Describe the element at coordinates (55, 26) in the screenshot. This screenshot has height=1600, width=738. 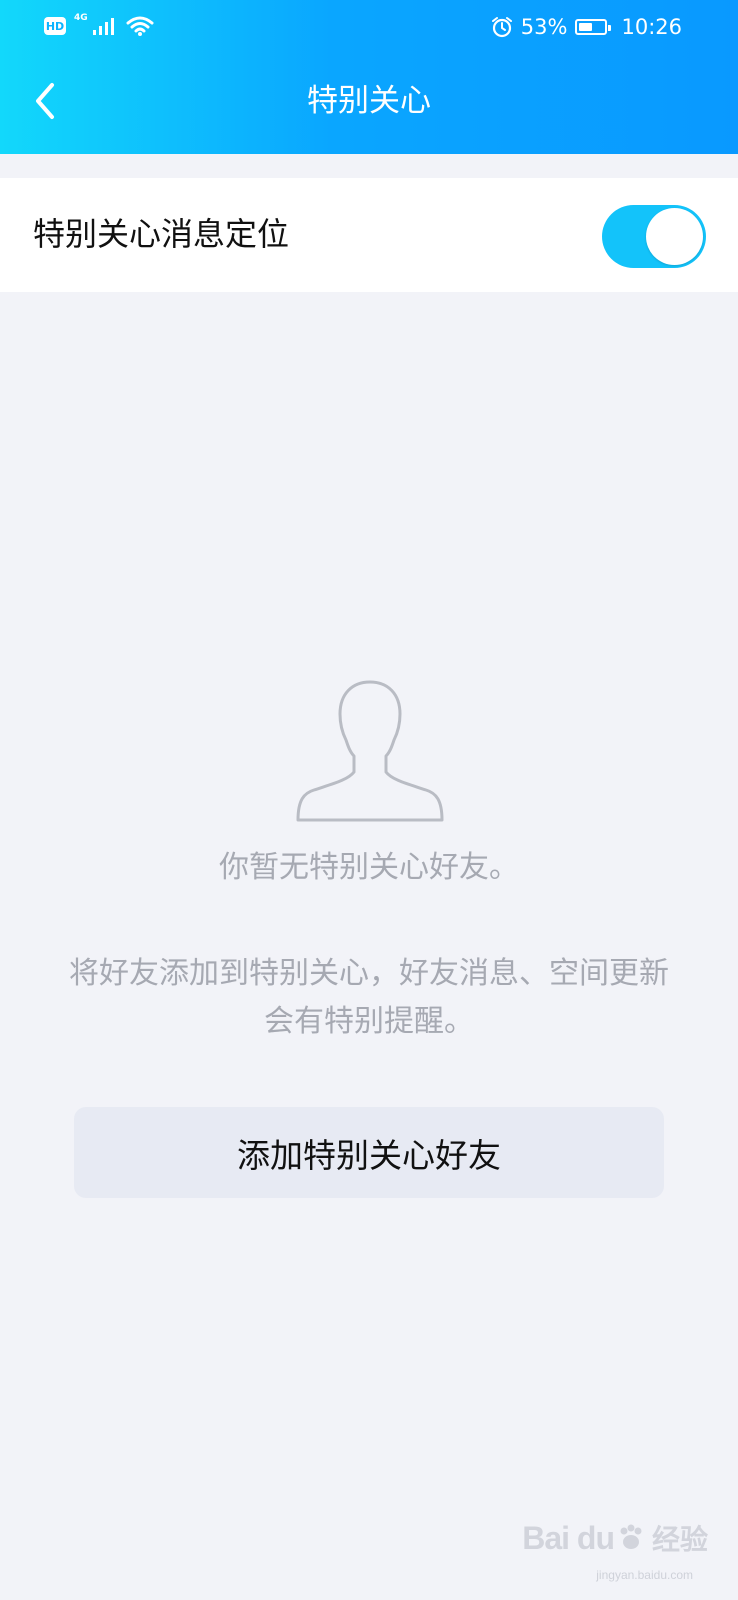
I see `hd-icon: HD` at that location.